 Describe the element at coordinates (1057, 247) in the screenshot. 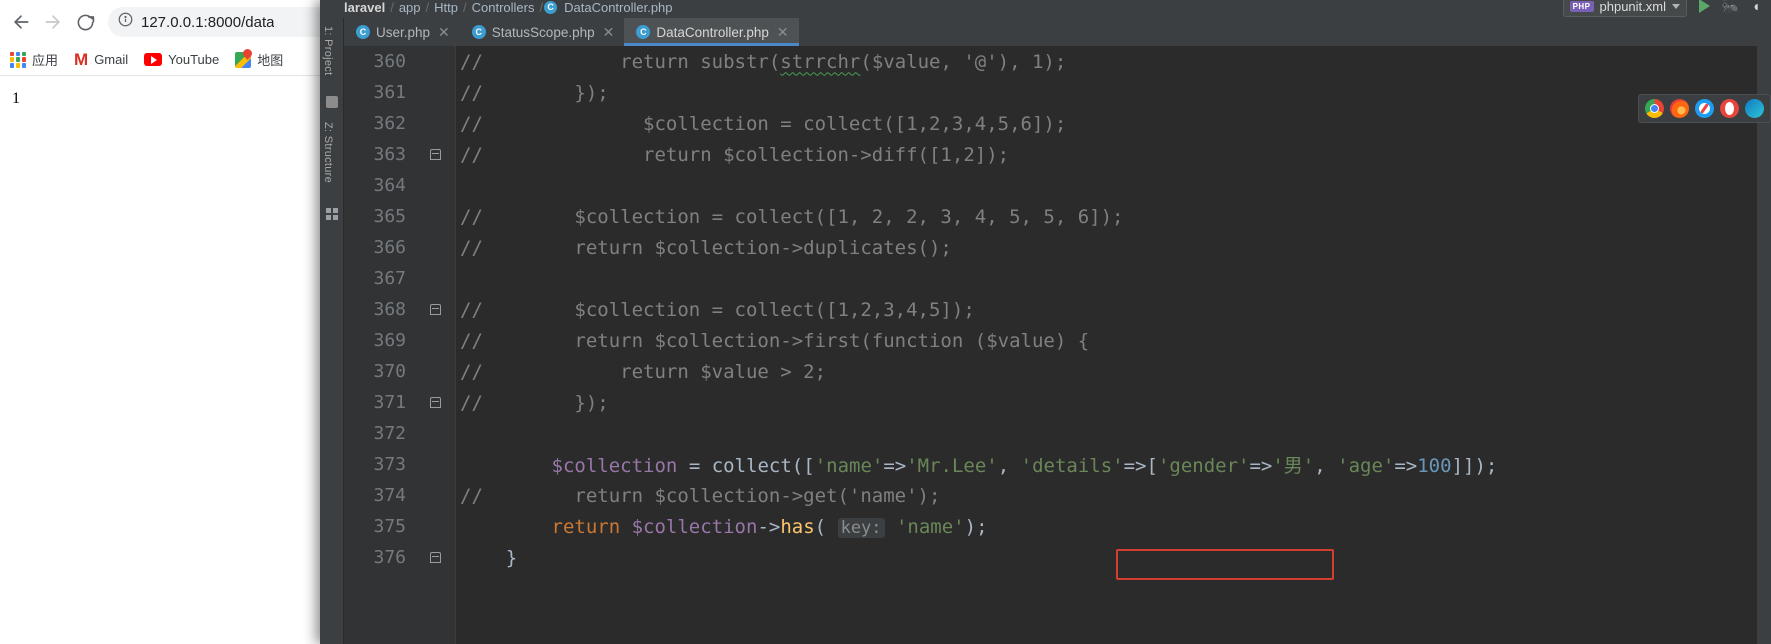

I see `code-line: 366 // return $collection->duplicates();` at that location.